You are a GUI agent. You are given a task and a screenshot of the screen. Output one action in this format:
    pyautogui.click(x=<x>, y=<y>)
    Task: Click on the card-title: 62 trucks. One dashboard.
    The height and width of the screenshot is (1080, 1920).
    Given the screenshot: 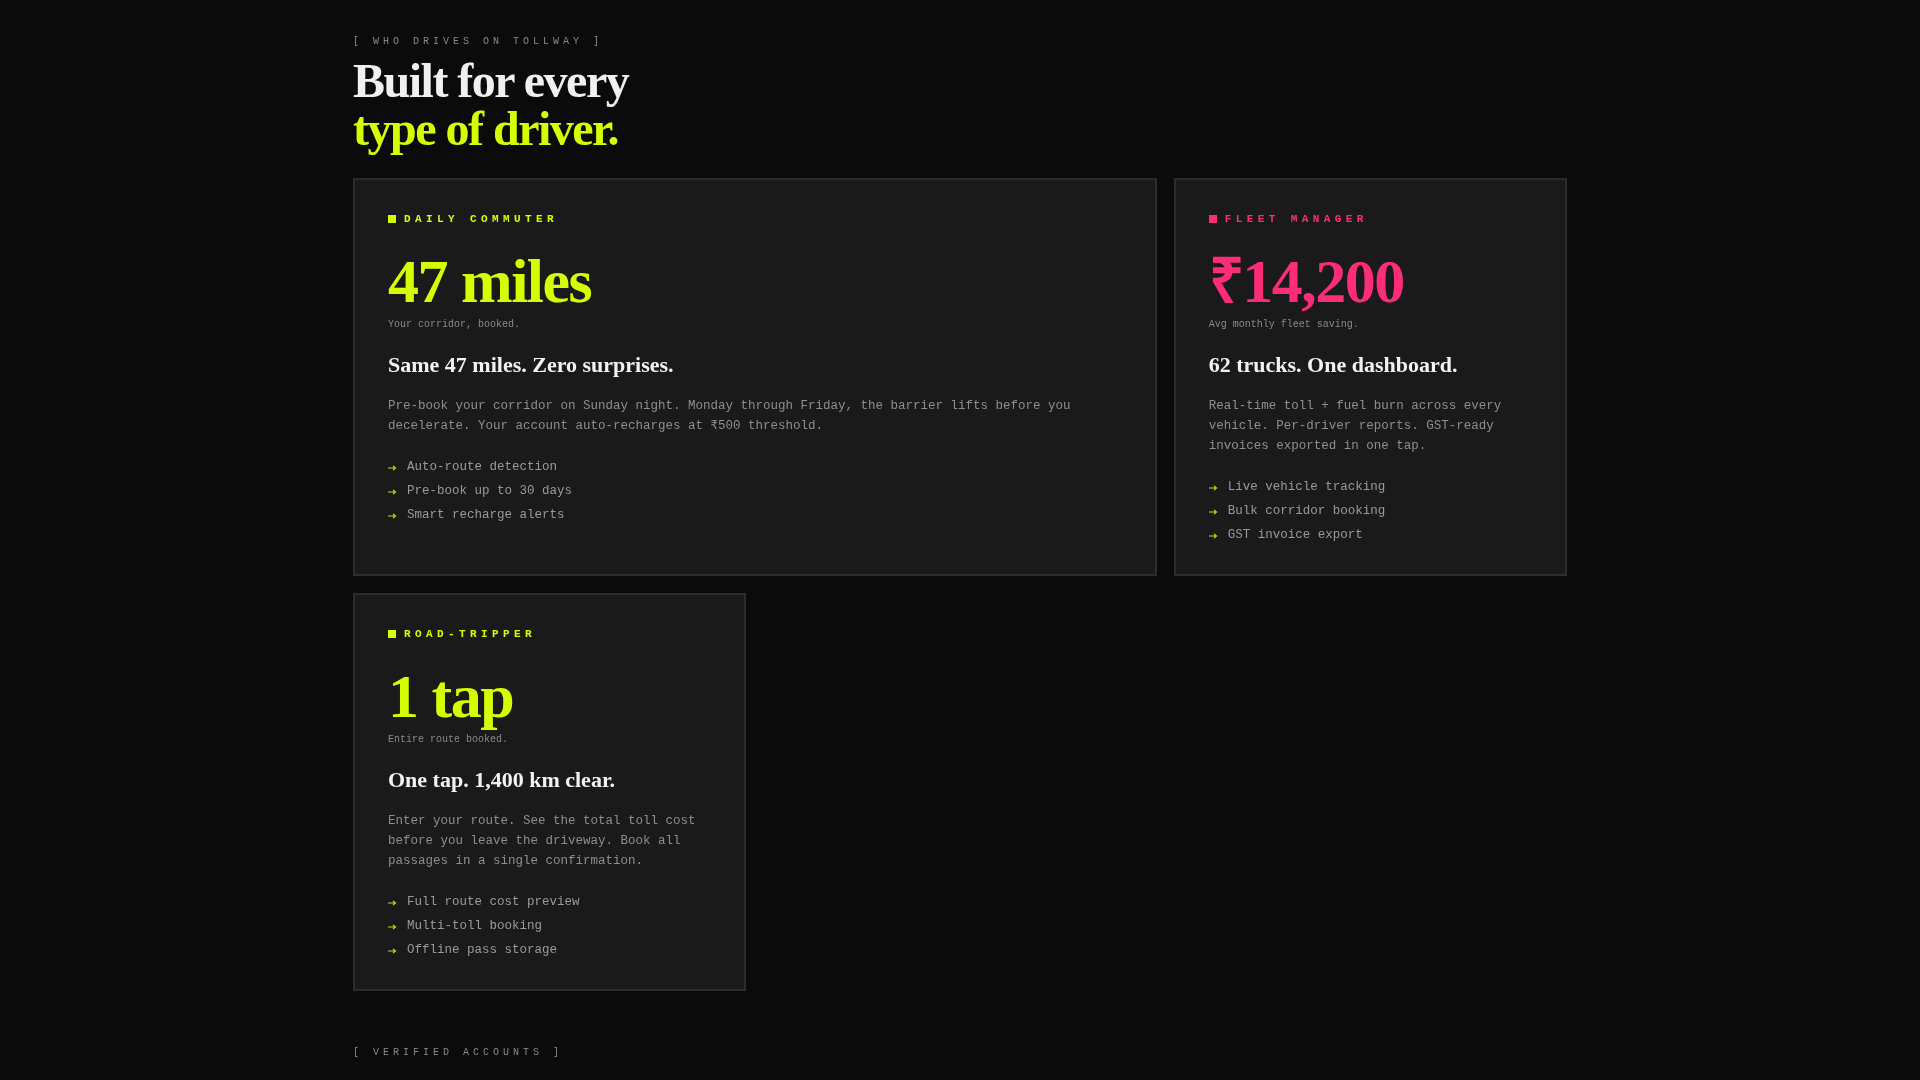 What is the action you would take?
    pyautogui.click(x=1333, y=365)
    